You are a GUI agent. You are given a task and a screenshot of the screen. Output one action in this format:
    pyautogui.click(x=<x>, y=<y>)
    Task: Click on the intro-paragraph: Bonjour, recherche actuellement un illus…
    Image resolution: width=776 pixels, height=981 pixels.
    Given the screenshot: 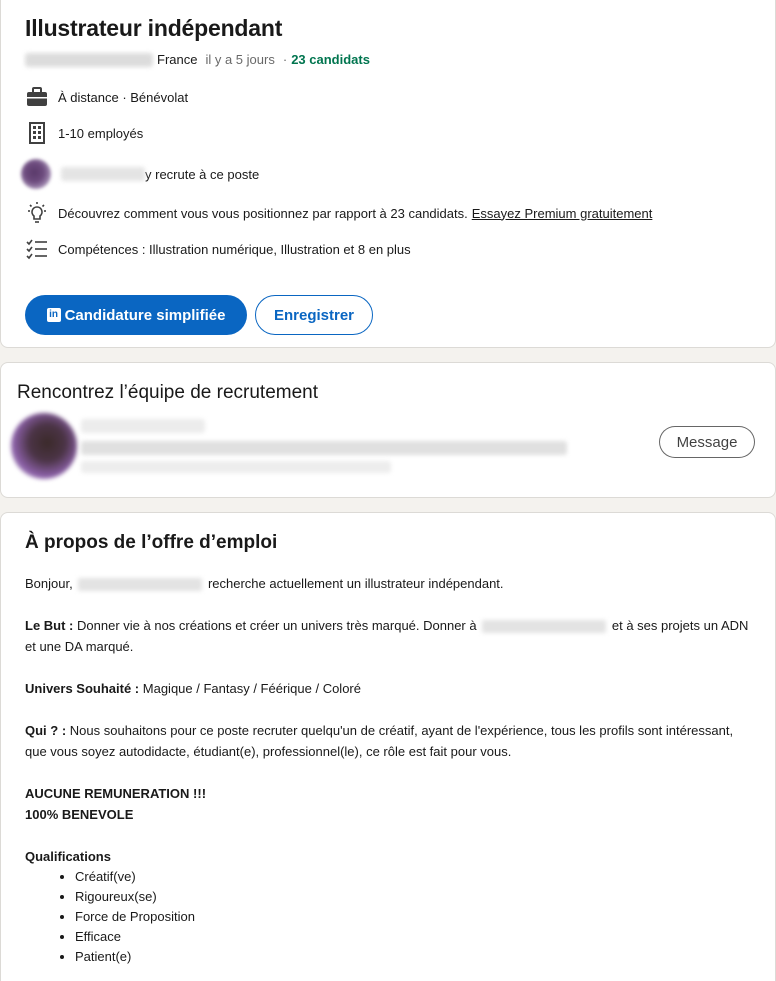 What is the action you would take?
    pyautogui.click(x=264, y=584)
    